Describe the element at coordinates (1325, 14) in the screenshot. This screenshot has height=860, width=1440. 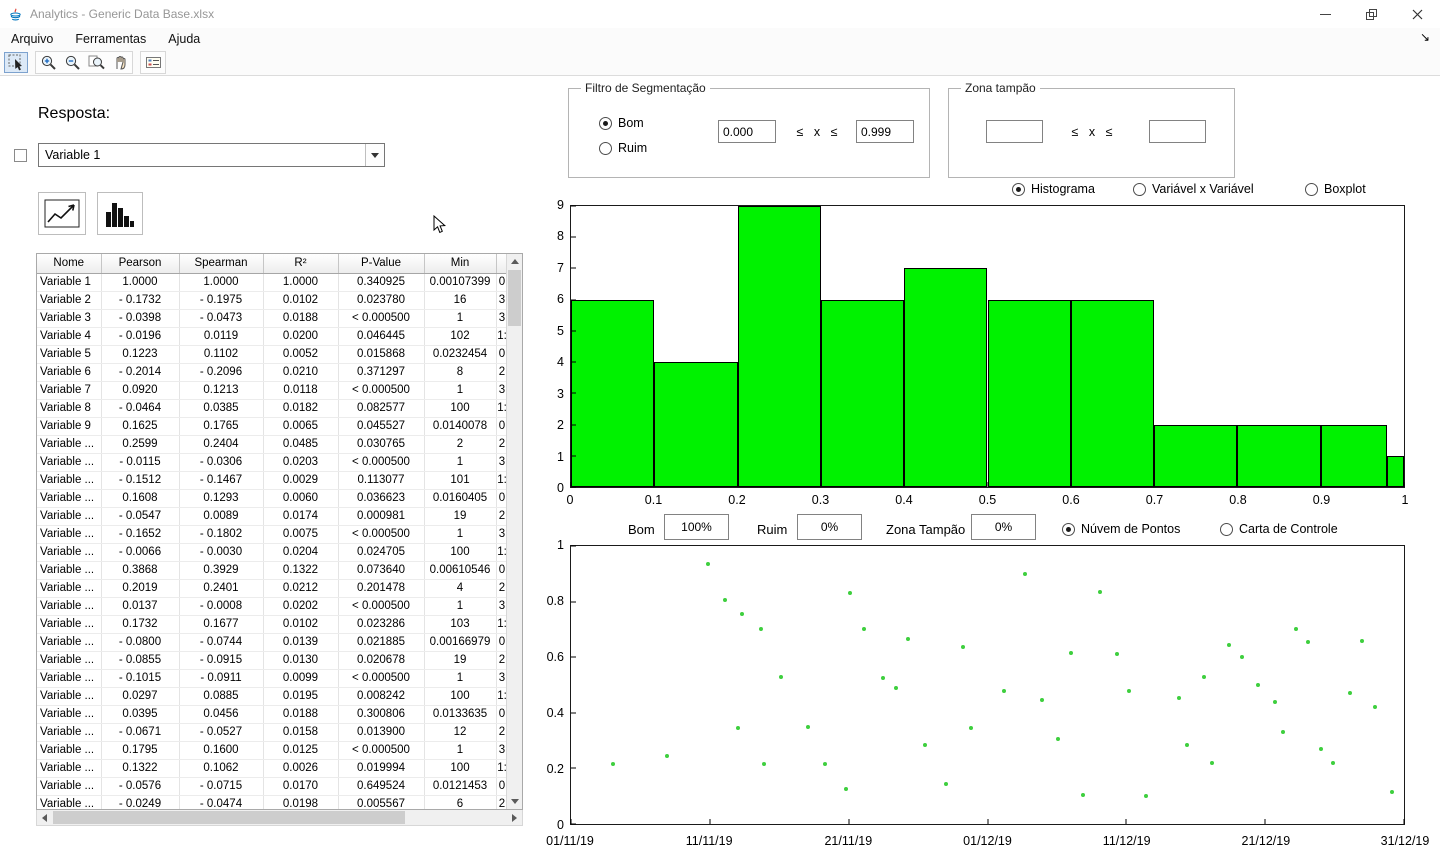
I see `minimize-button` at that location.